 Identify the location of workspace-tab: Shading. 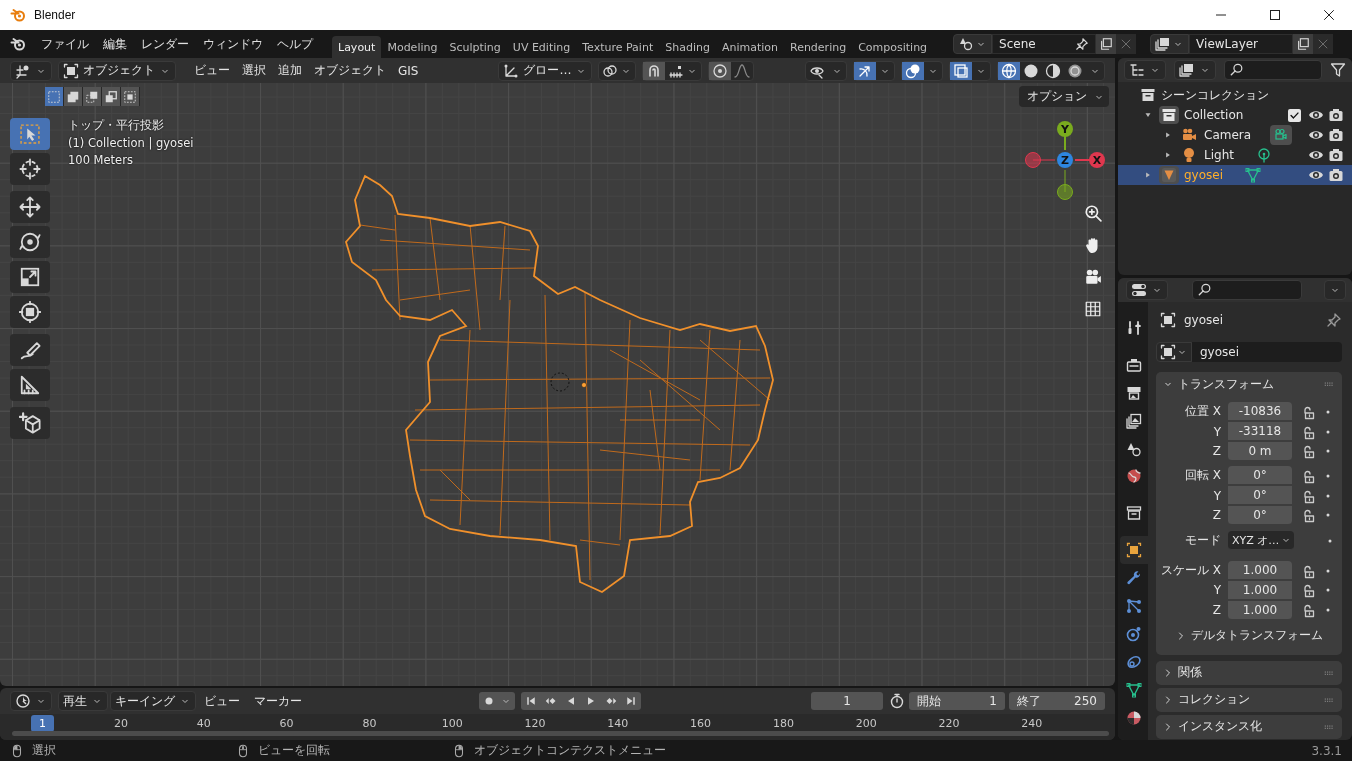
(687, 47).